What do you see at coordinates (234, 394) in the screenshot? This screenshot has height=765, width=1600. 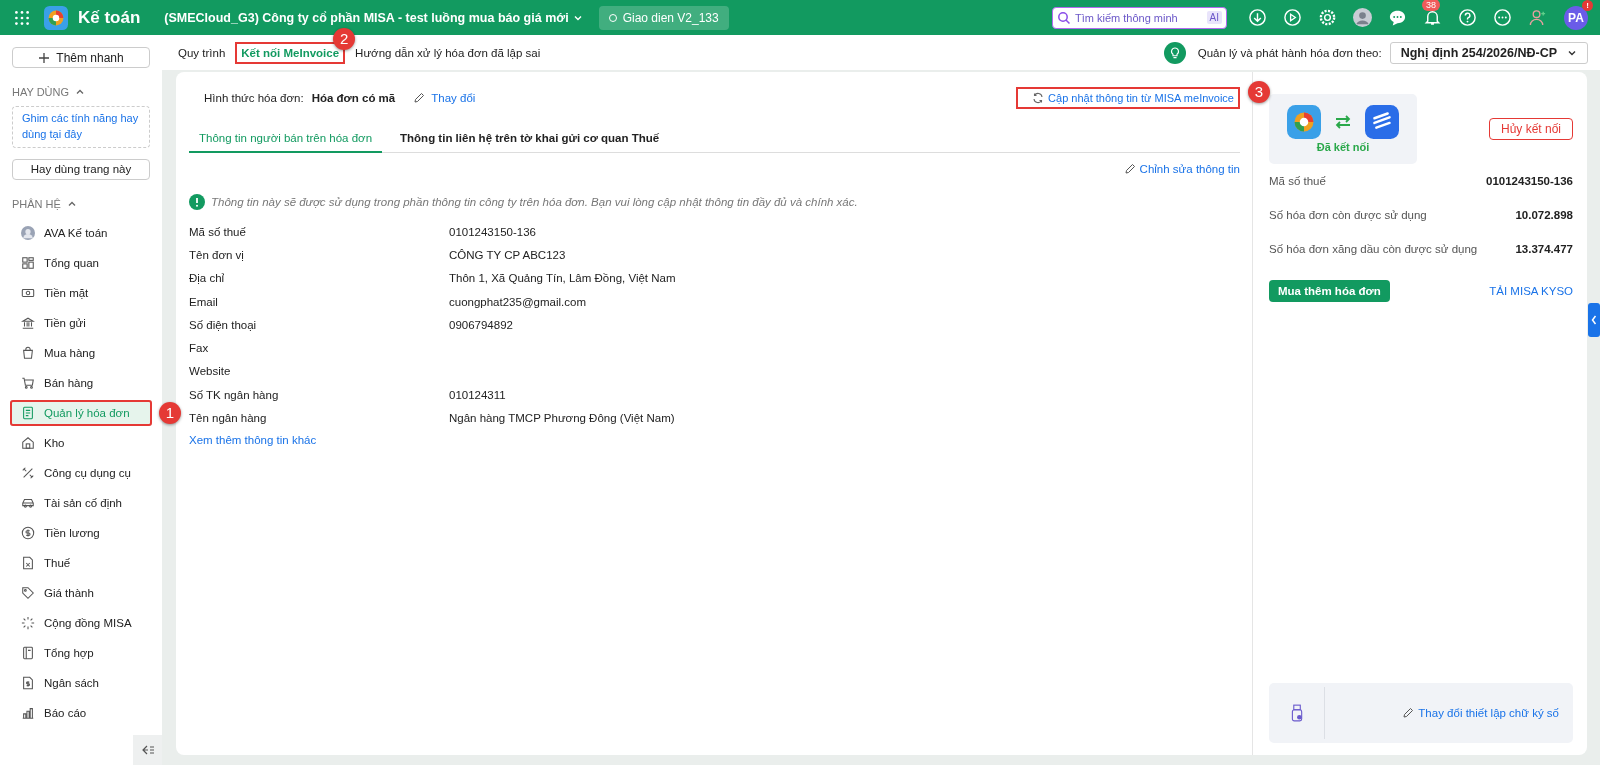 I see `field-label: Số TK ngân hàng` at bounding box center [234, 394].